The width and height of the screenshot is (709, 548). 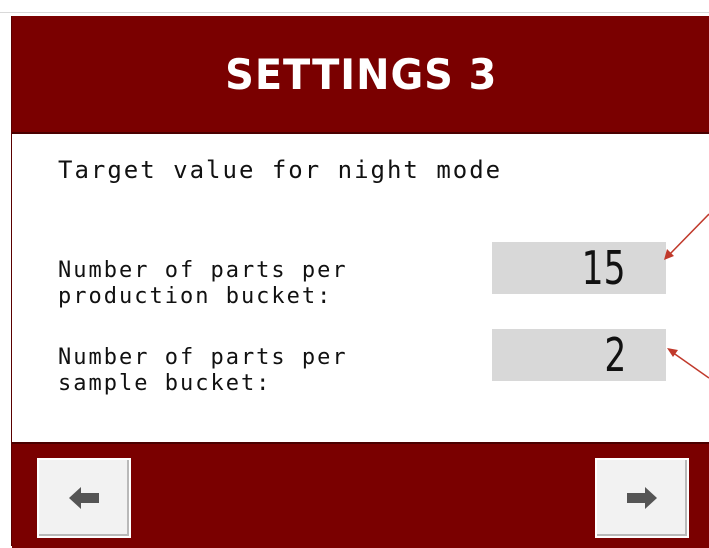 I want to click on next-page-button, so click(x=642, y=498).